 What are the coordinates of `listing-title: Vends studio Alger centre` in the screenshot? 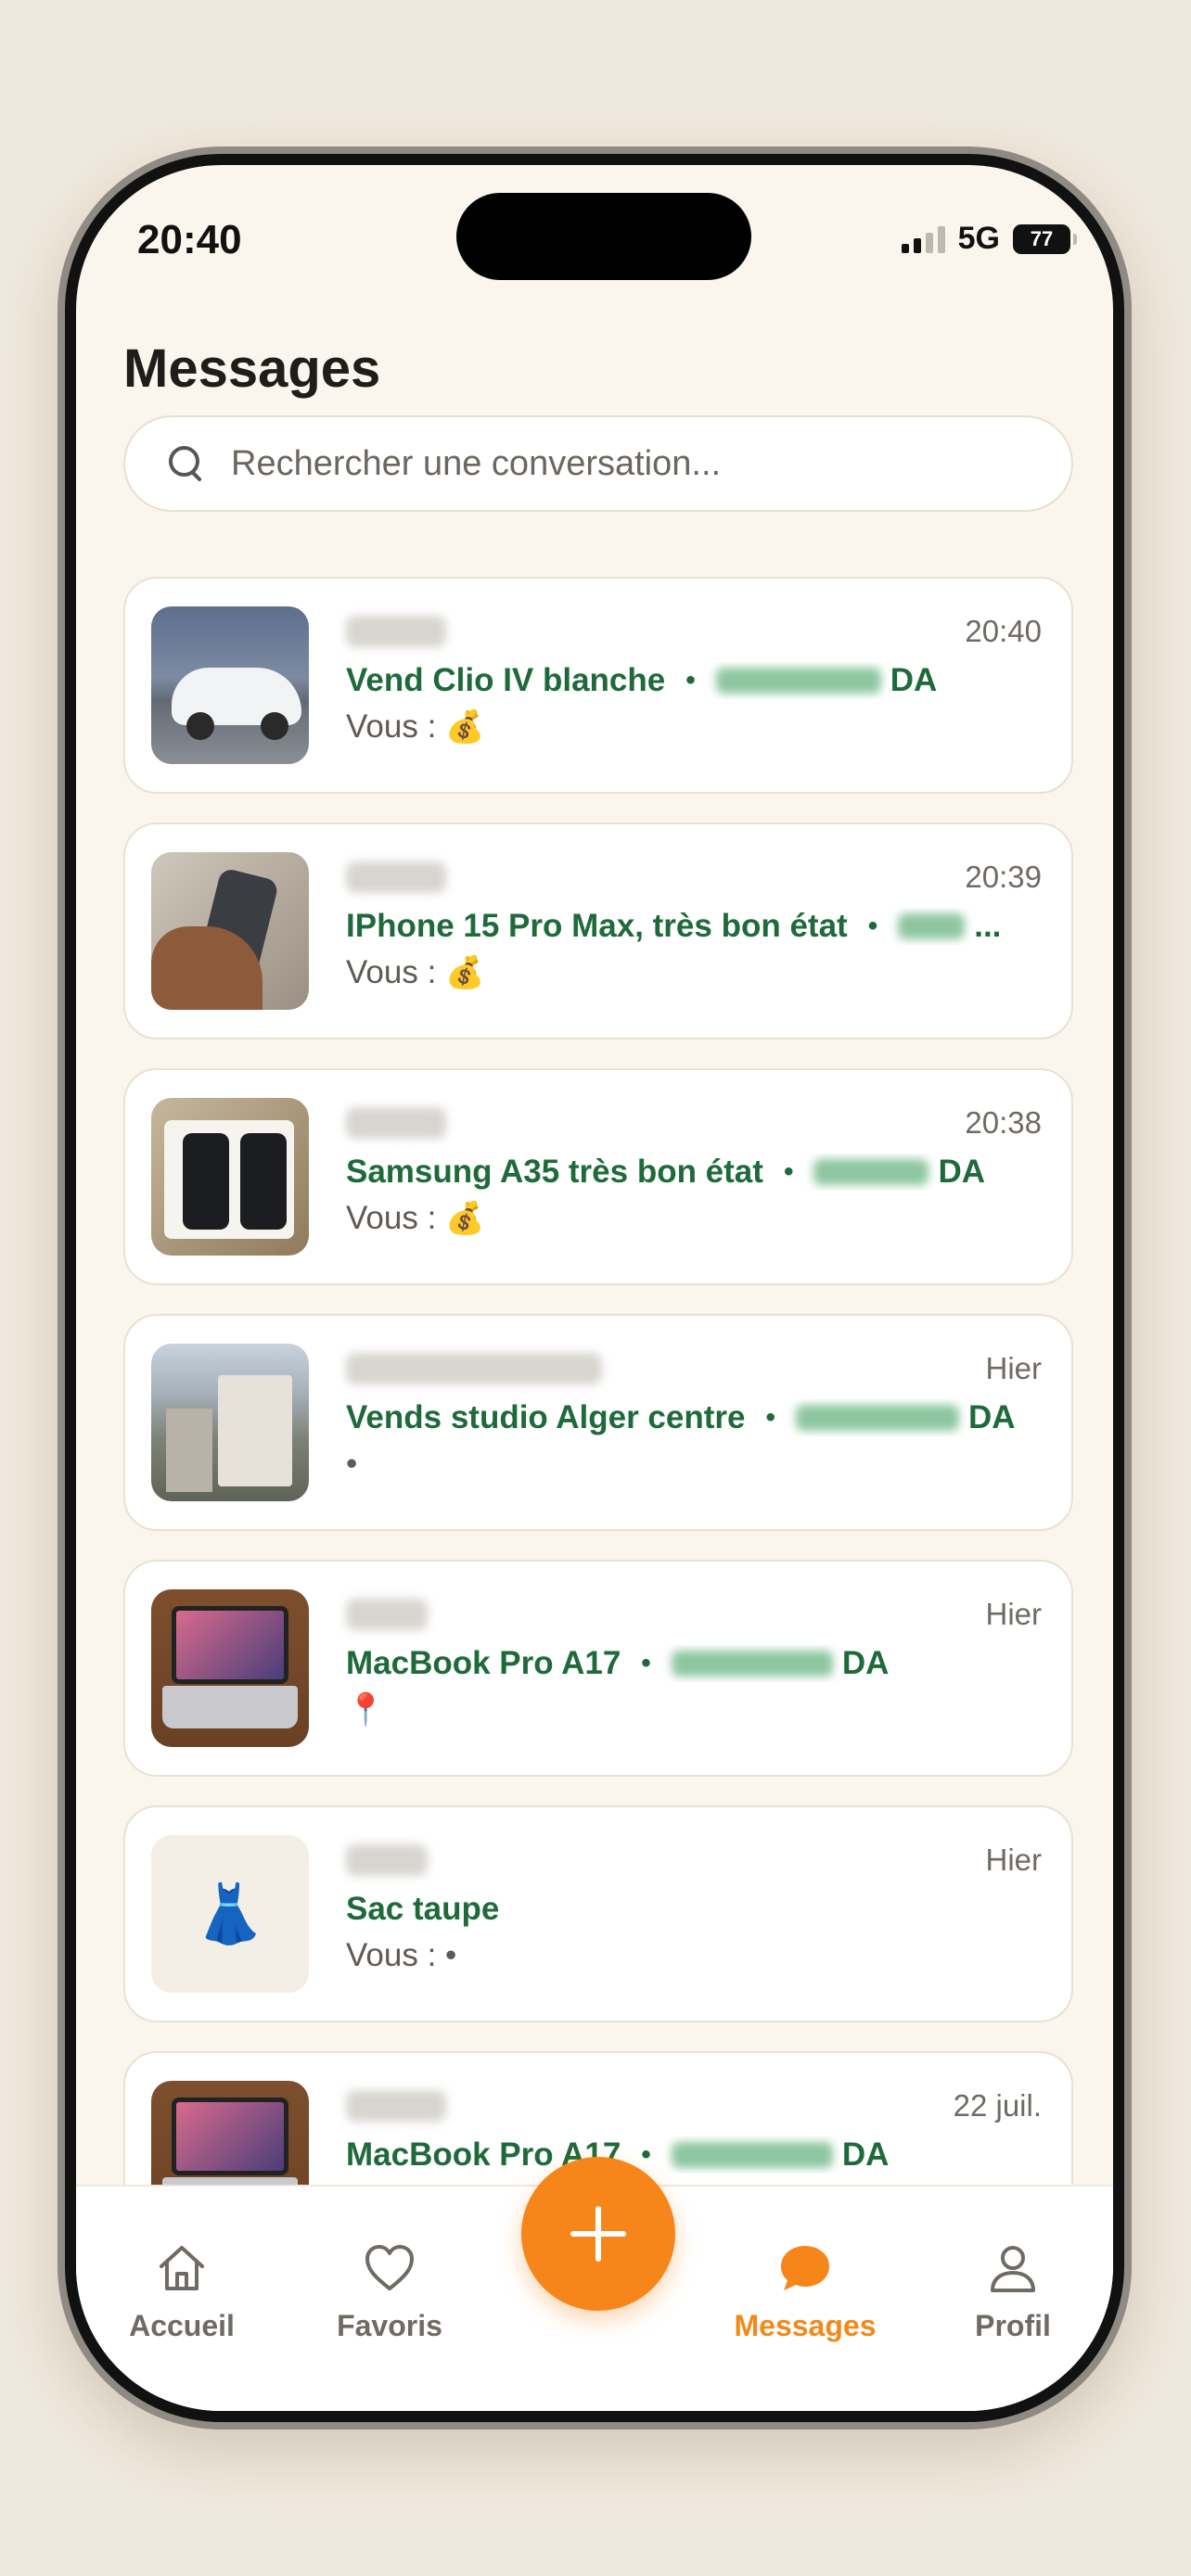 It's located at (546, 1417).